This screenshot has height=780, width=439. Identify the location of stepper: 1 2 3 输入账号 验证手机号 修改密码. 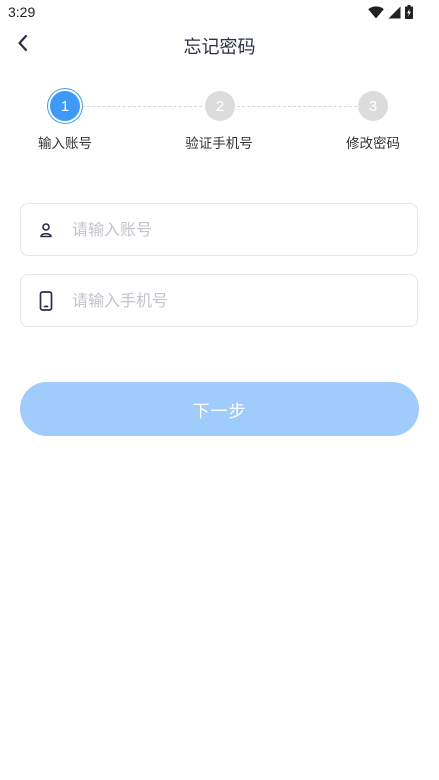
(219, 123).